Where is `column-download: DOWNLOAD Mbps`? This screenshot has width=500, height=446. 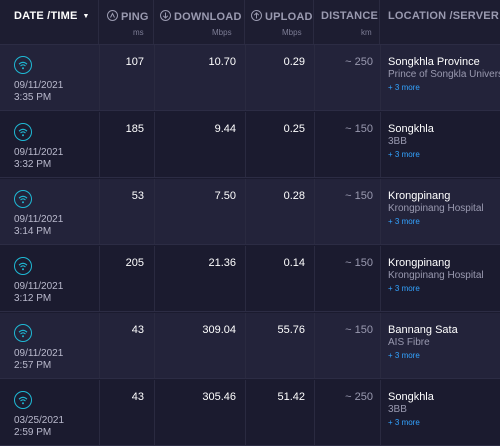 column-download: DOWNLOAD Mbps is located at coordinates (199, 22).